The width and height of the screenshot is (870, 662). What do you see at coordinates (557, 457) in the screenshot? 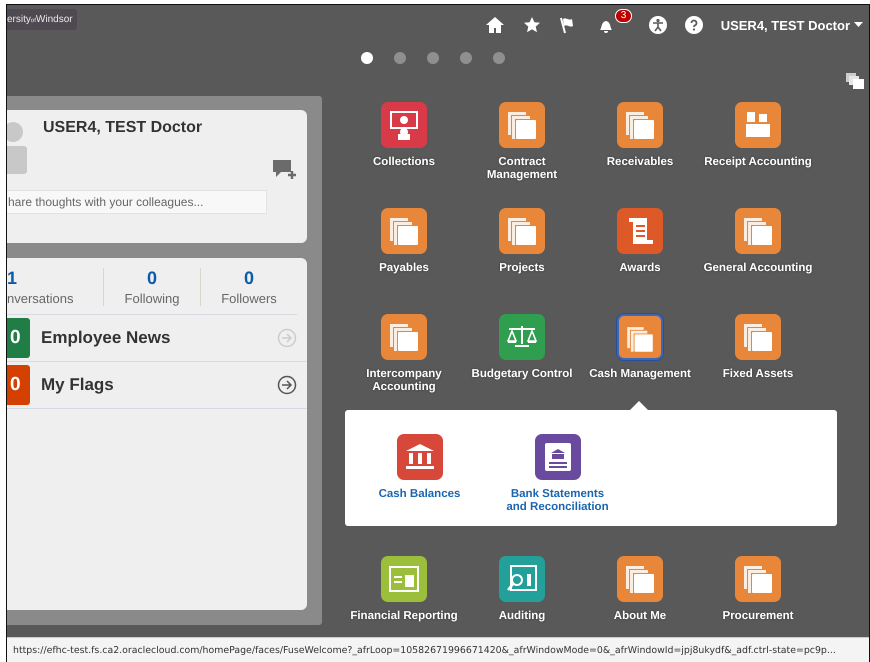
I see `statement-icon` at bounding box center [557, 457].